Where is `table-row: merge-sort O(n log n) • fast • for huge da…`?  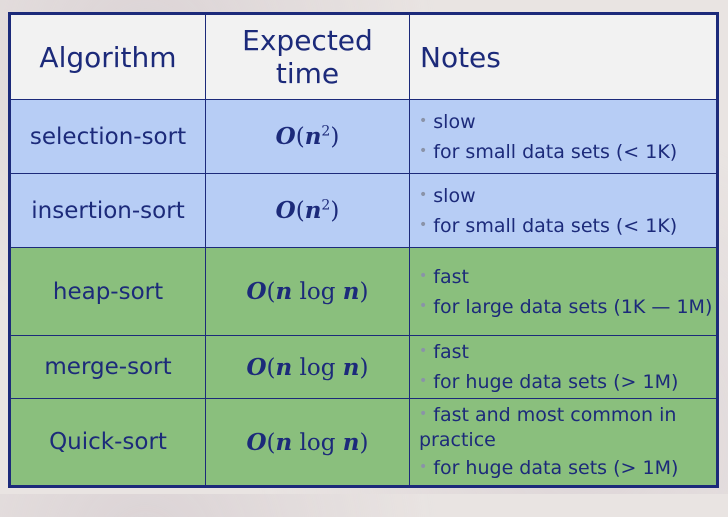
table-row: merge-sort O(n log n) • fast • for huge da… is located at coordinates (363, 367).